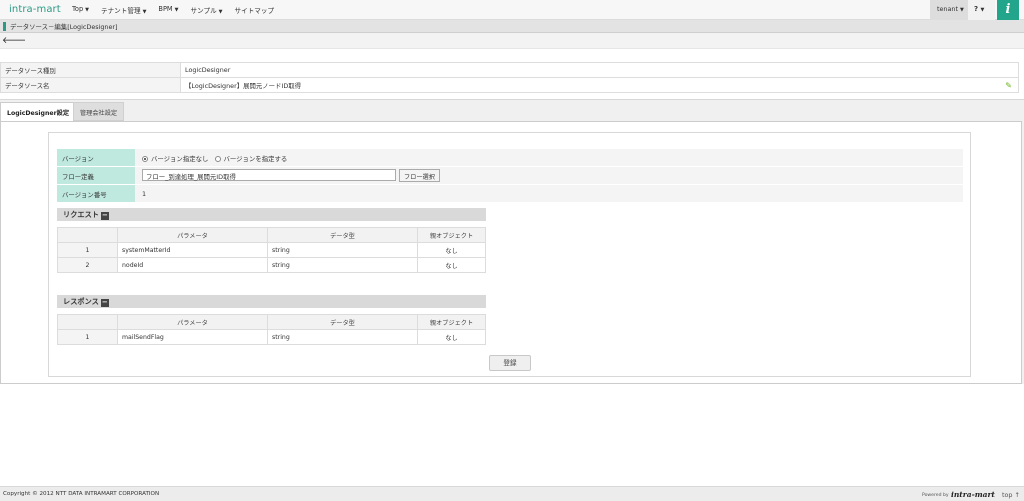  What do you see at coordinates (145, 159) in the screenshot?
I see `radio-version-none` at bounding box center [145, 159].